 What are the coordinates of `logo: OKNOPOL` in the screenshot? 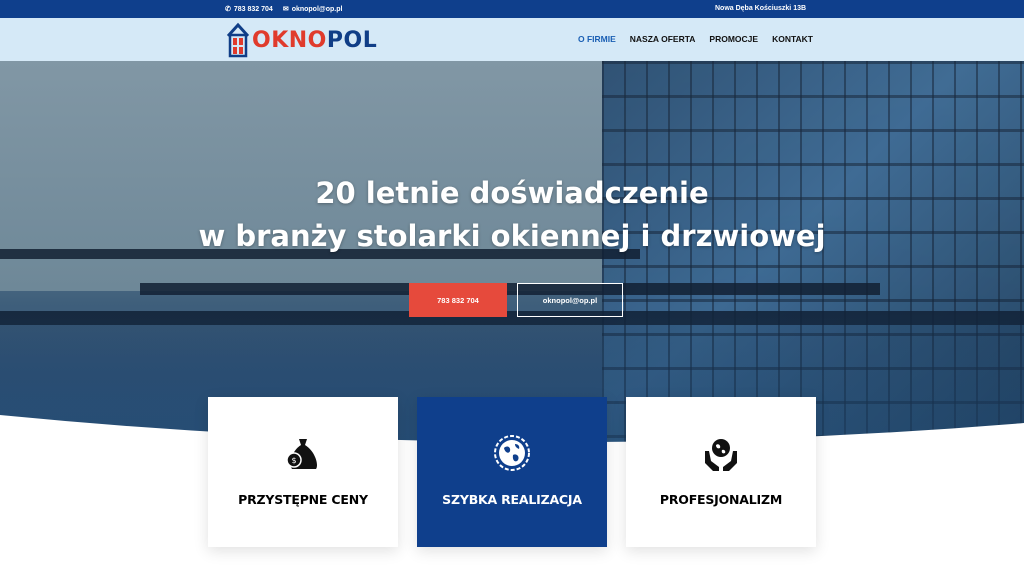 It's located at (301, 40).